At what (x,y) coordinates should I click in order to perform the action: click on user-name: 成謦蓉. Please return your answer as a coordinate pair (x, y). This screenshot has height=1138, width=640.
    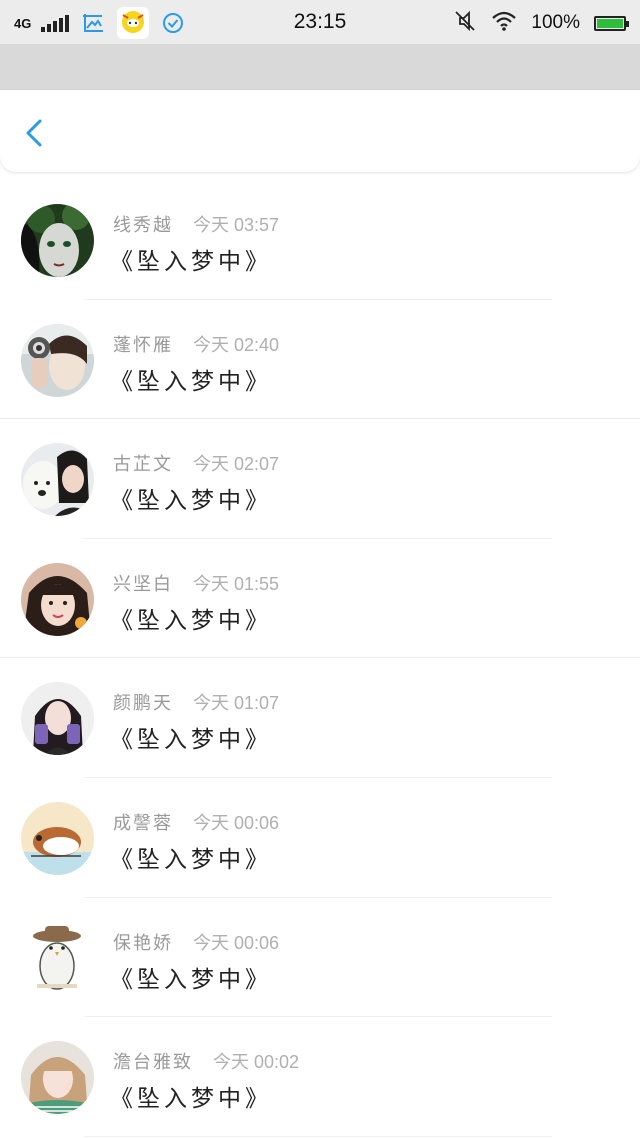
    Looking at the image, I should click on (143, 823).